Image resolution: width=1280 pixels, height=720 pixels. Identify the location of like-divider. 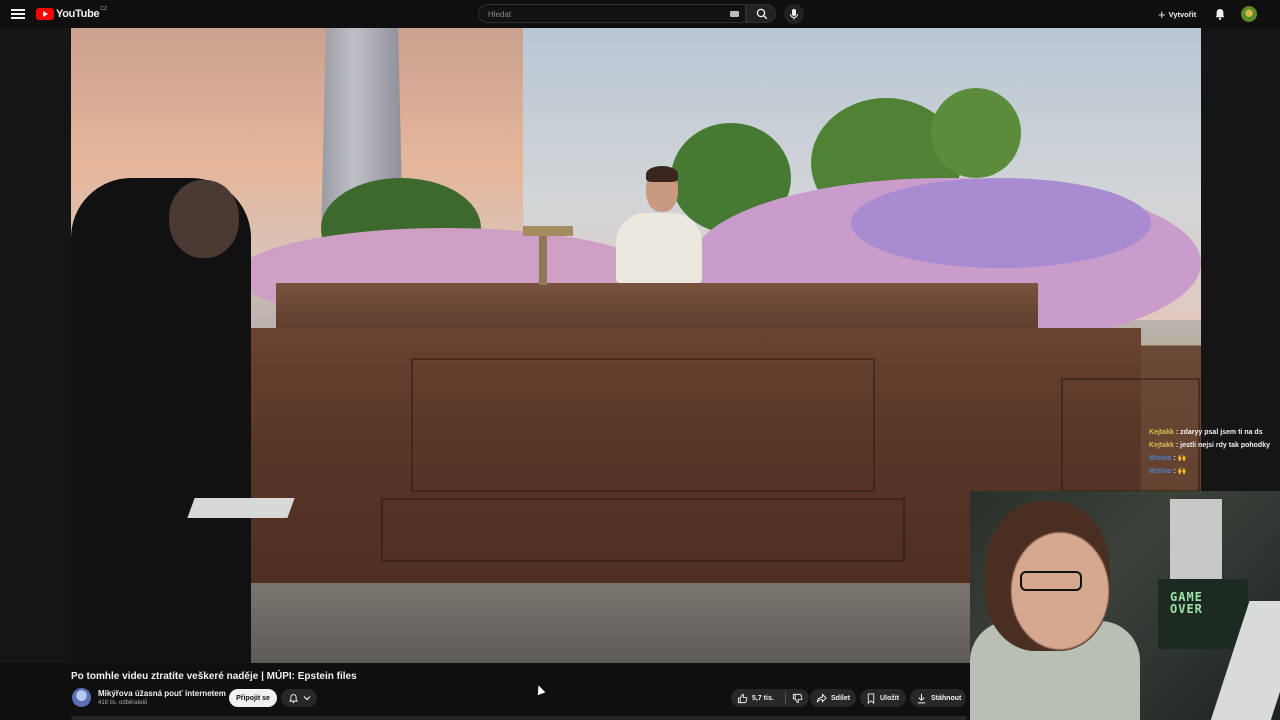
(785, 698).